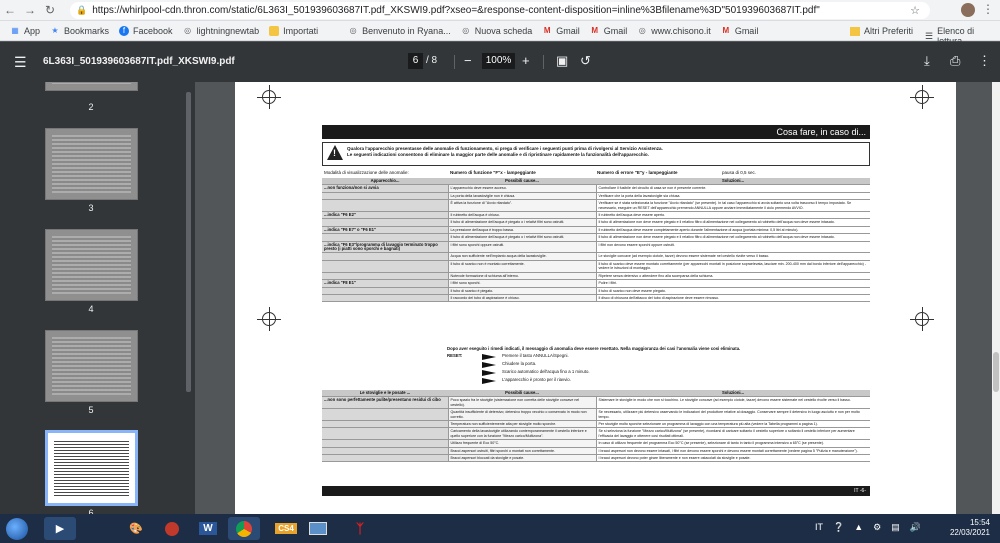  I want to click on hamburger-menu-icon: ☰, so click(20, 62).